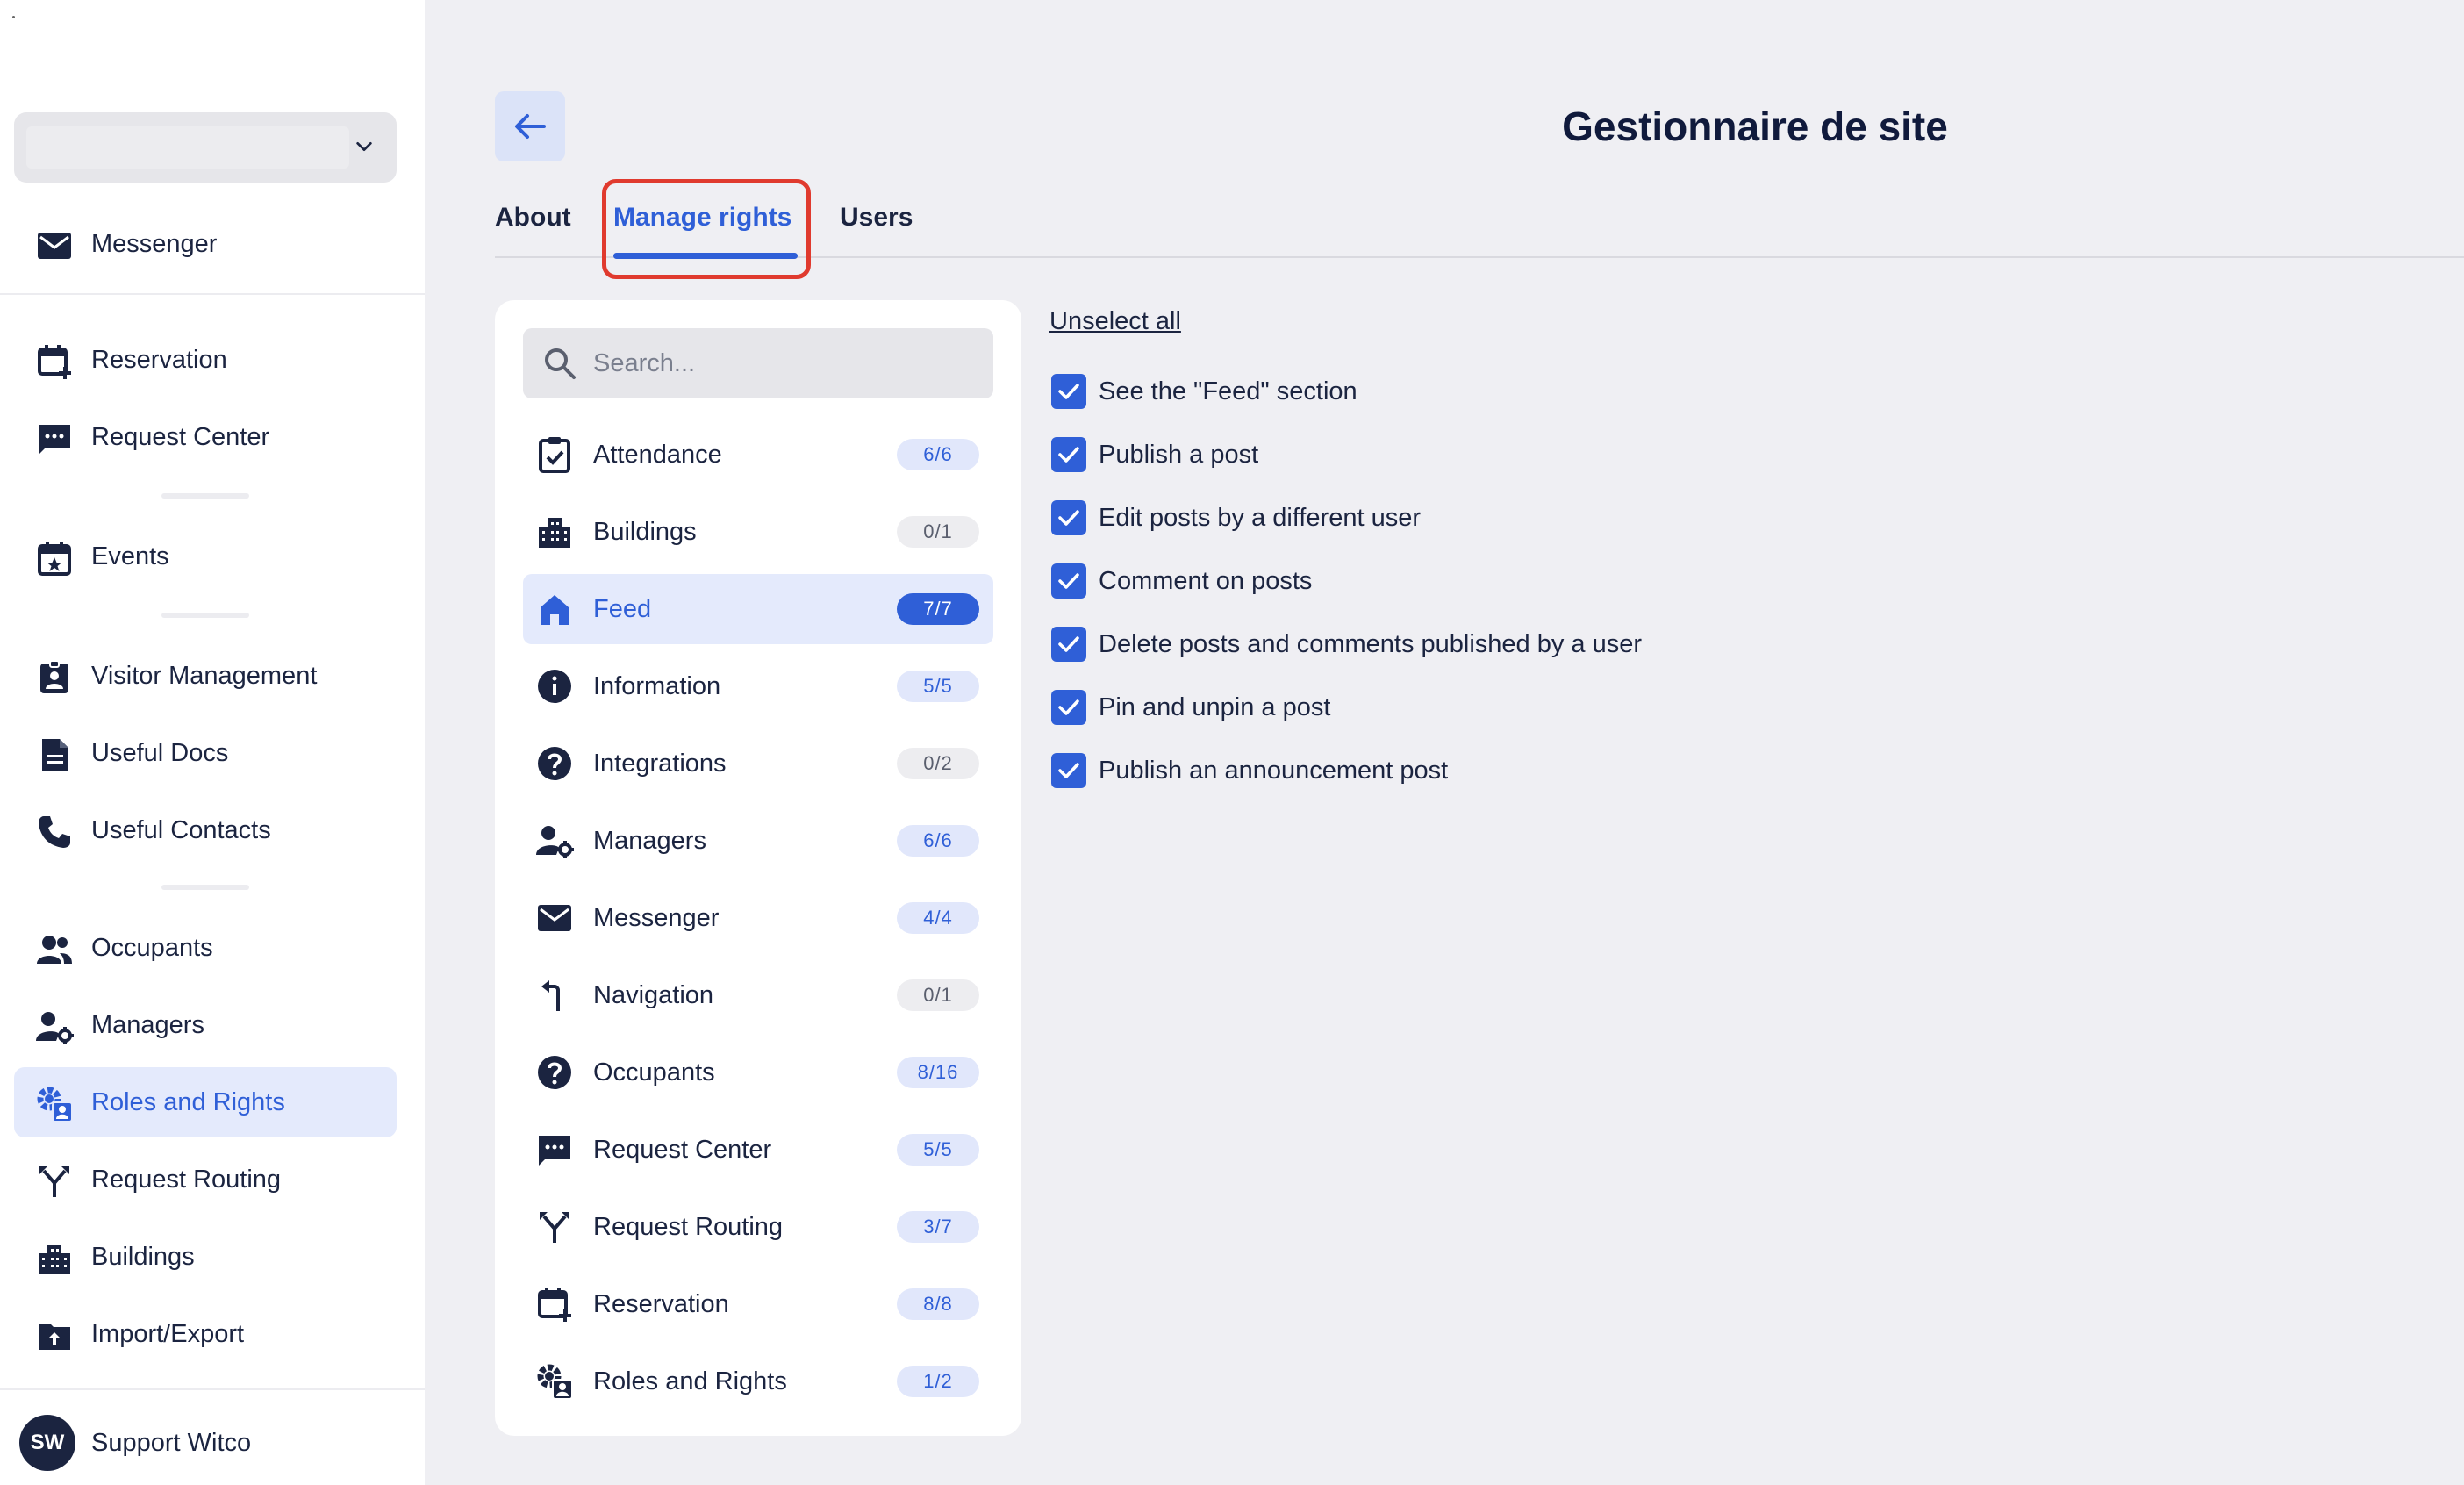 The image size is (2464, 1485). I want to click on sidebar-item-label: Managers, so click(147, 1025).